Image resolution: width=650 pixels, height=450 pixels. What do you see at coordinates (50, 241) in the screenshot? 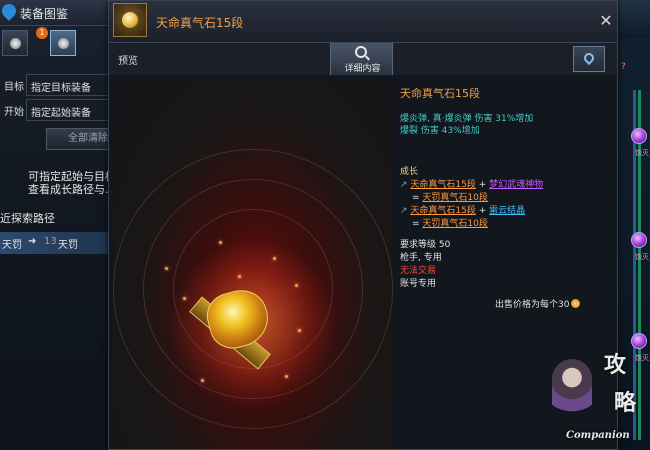
I see `route-to-number: 13` at bounding box center [50, 241].